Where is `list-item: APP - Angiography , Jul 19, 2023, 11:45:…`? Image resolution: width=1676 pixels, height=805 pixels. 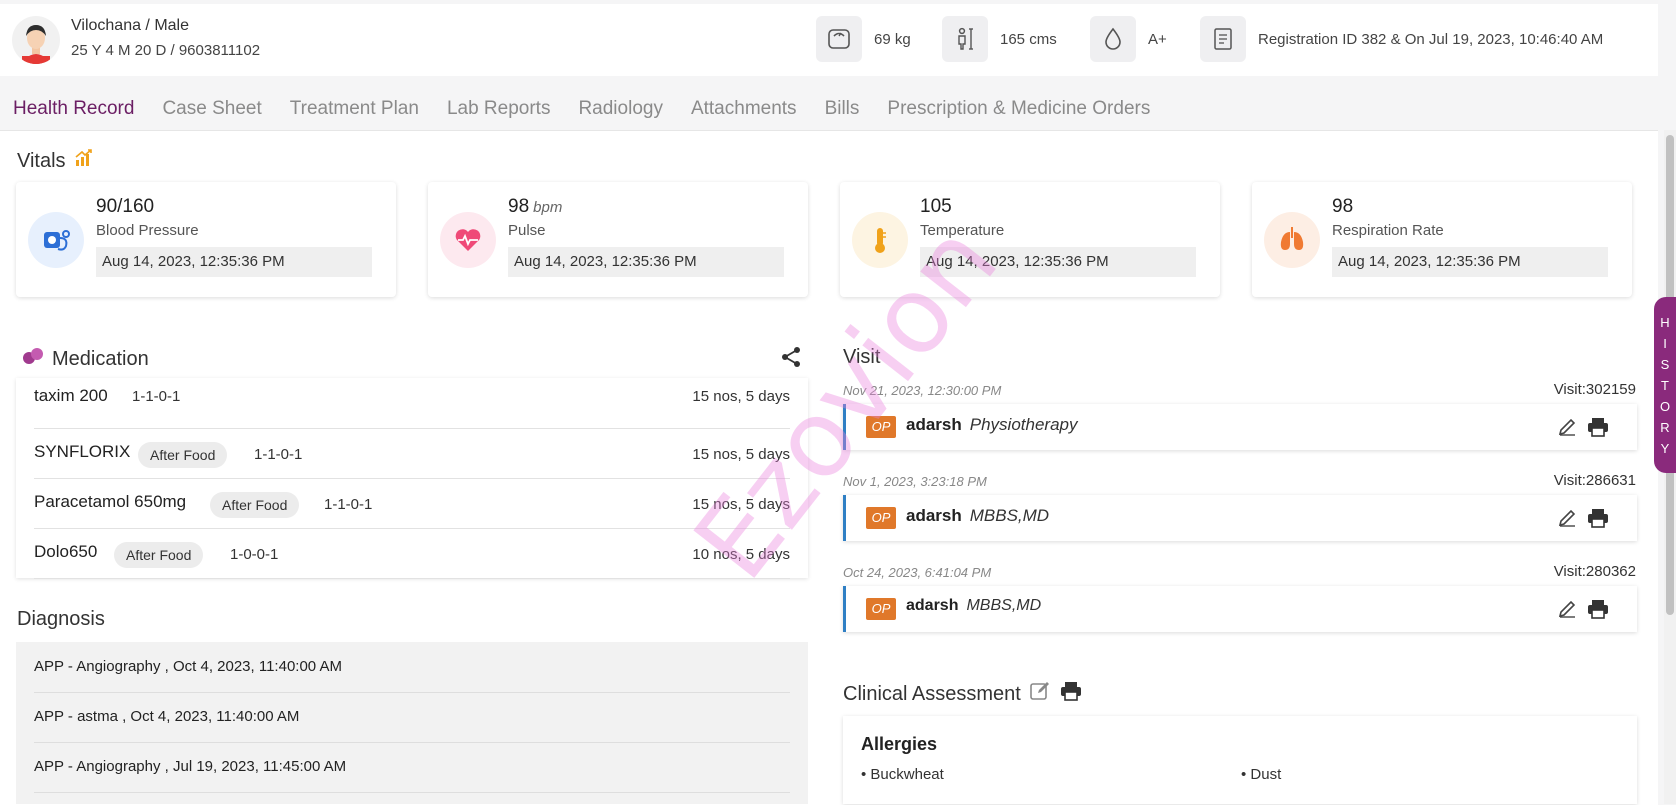 list-item: APP - Angiography , Jul 19, 2023, 11:45:… is located at coordinates (412, 767).